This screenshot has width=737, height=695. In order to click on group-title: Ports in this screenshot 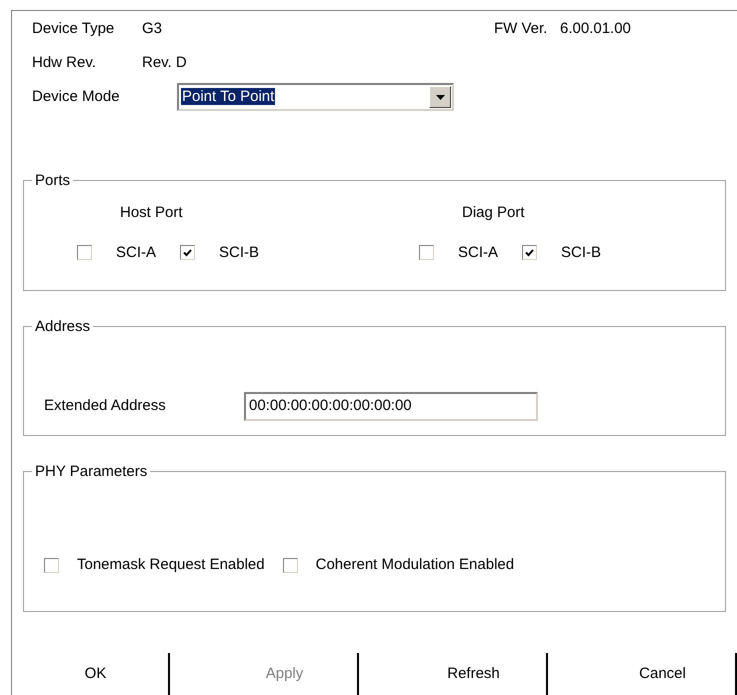, I will do `click(53, 180)`.